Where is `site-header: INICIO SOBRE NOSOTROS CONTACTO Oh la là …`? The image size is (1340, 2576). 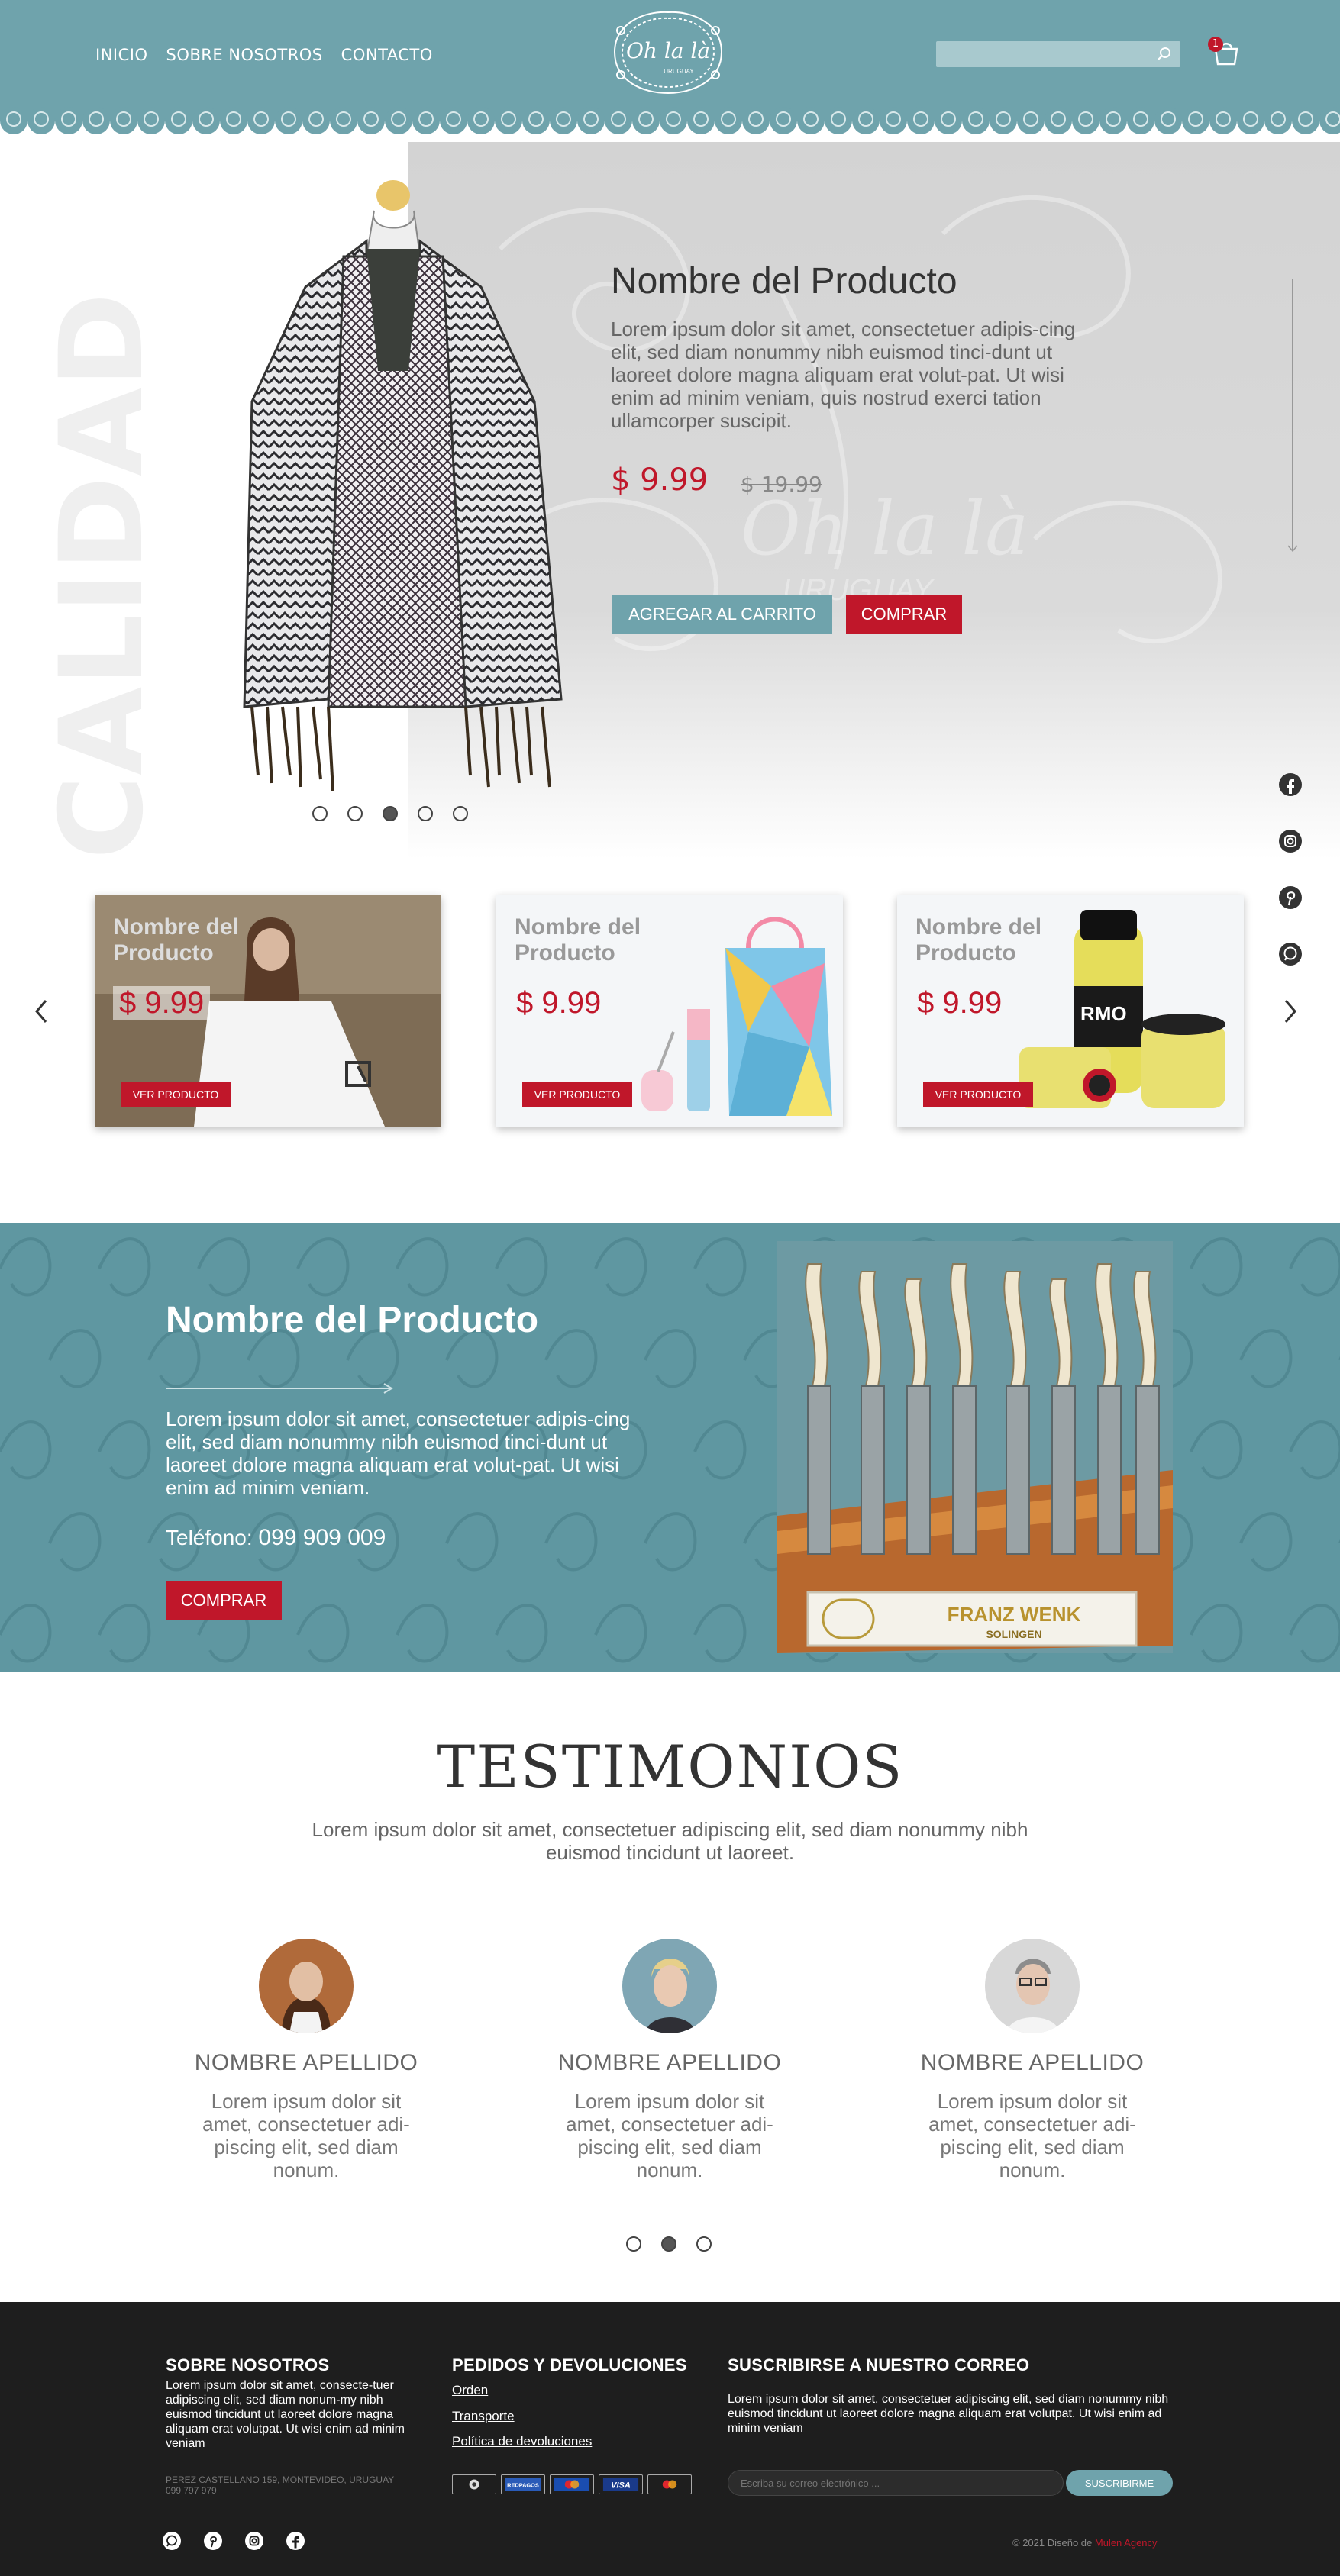
site-header: INICIO SOBRE NOSOTROS CONTACTO Oh la là … is located at coordinates (670, 53).